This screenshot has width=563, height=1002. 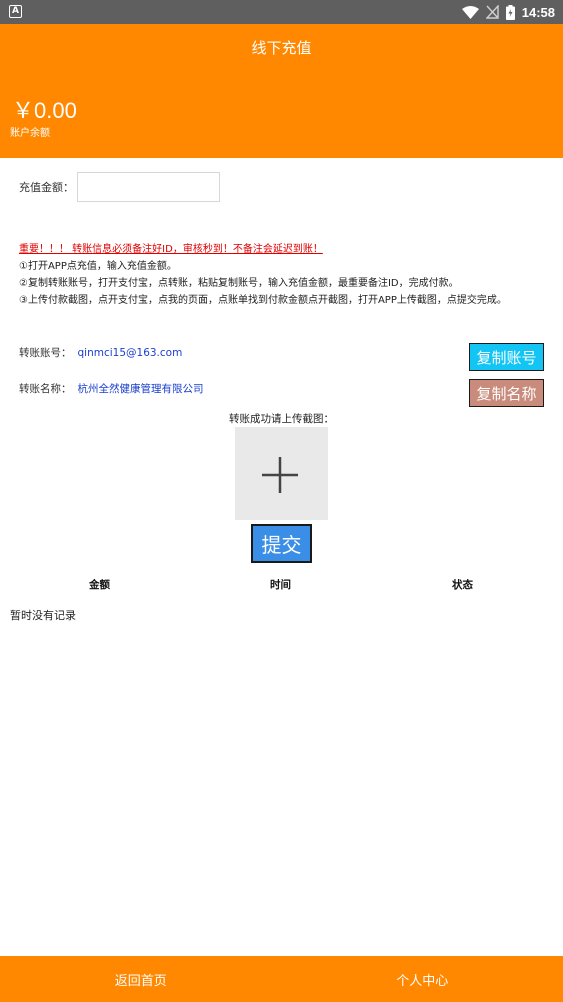 I want to click on nav-home: 返回首页, so click(x=141, y=979).